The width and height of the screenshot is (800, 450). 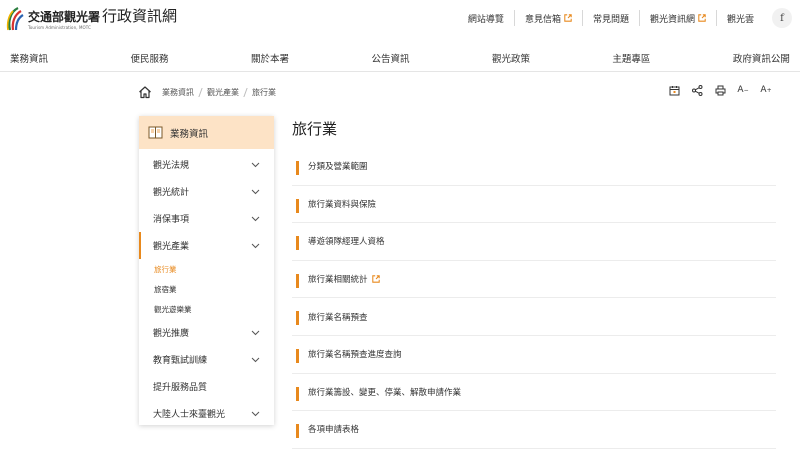 I want to click on sidebar-item-tourism-industry: 觀光產業, so click(x=206, y=245).